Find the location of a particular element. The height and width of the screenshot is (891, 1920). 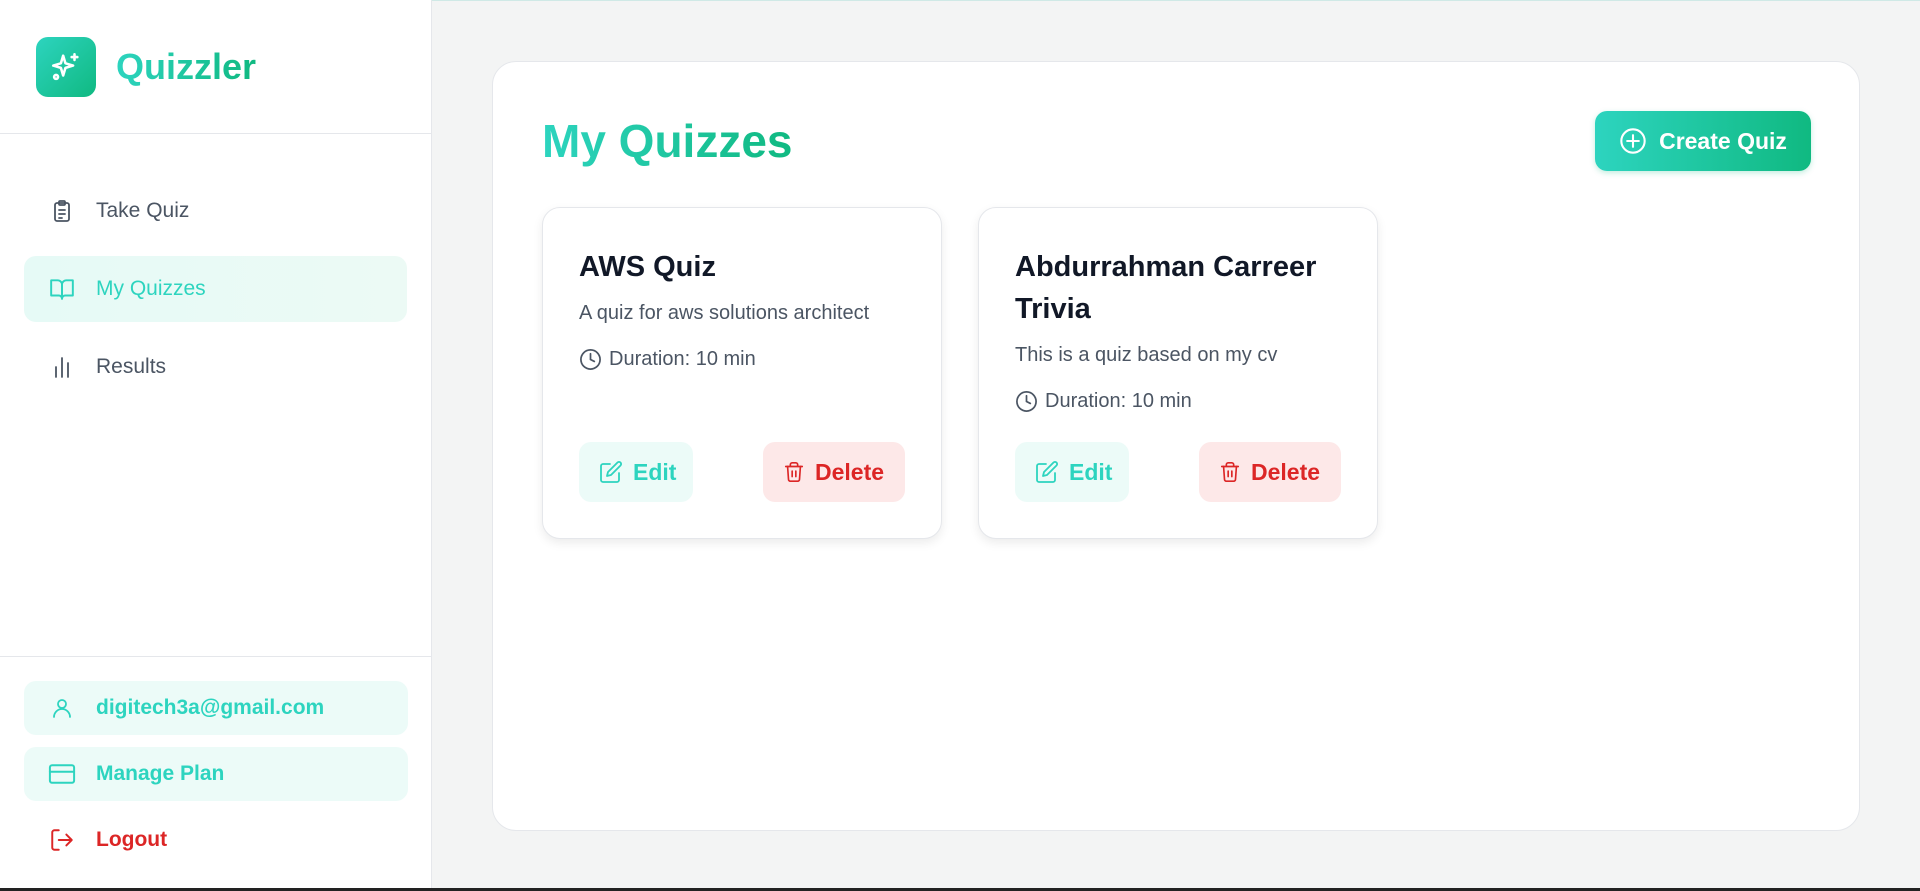

quiz-title: Abdurrahman Carreer Trivia is located at coordinates (1166, 288).